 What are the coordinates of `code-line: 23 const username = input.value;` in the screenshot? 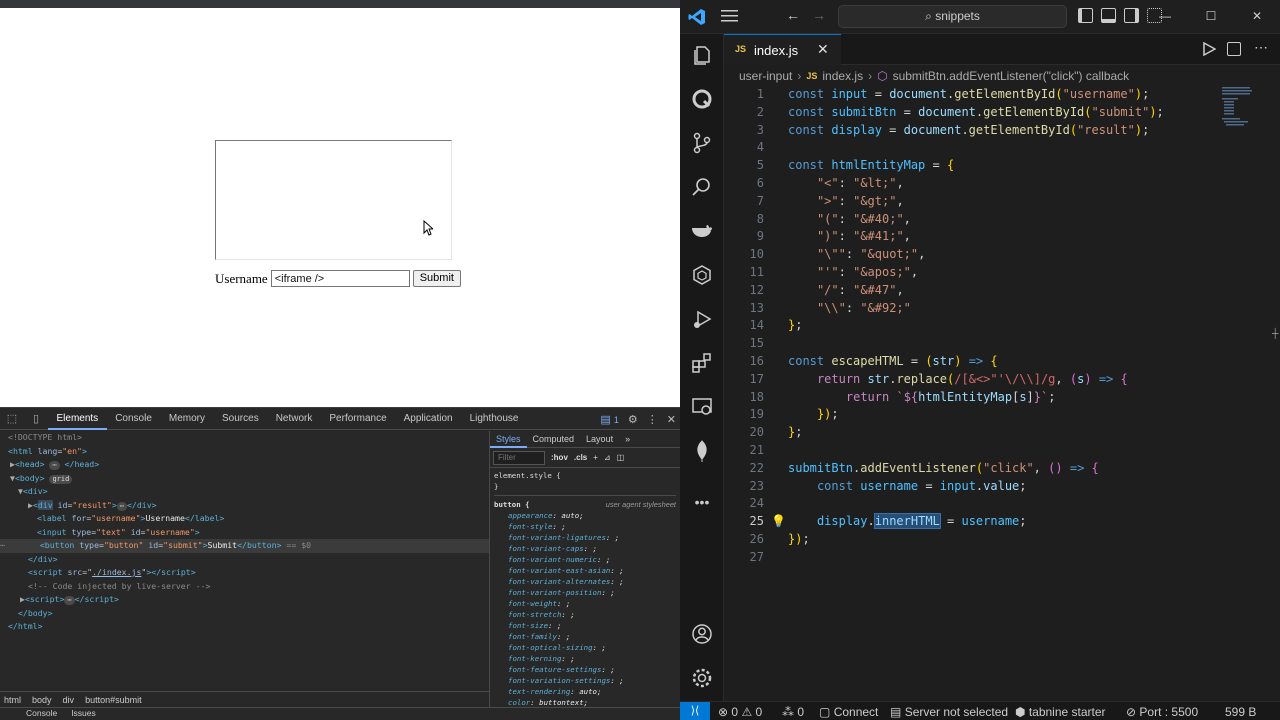 It's located at (971, 486).